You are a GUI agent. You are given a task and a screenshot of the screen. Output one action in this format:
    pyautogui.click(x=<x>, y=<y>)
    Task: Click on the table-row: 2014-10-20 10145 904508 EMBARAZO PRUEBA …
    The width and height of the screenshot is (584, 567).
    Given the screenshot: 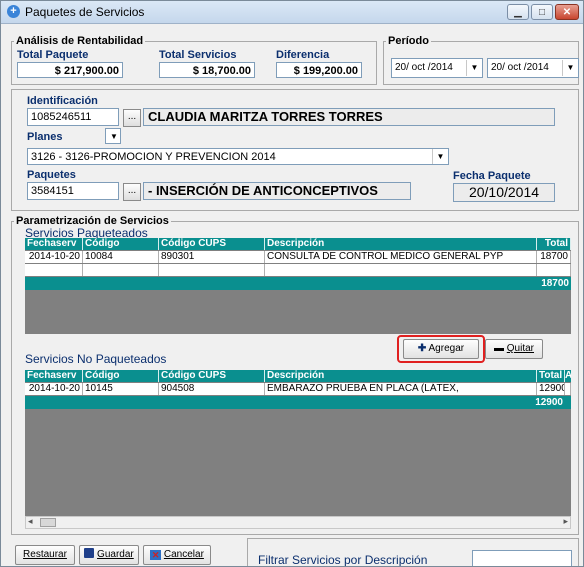 What is the action you would take?
    pyautogui.click(x=298, y=389)
    